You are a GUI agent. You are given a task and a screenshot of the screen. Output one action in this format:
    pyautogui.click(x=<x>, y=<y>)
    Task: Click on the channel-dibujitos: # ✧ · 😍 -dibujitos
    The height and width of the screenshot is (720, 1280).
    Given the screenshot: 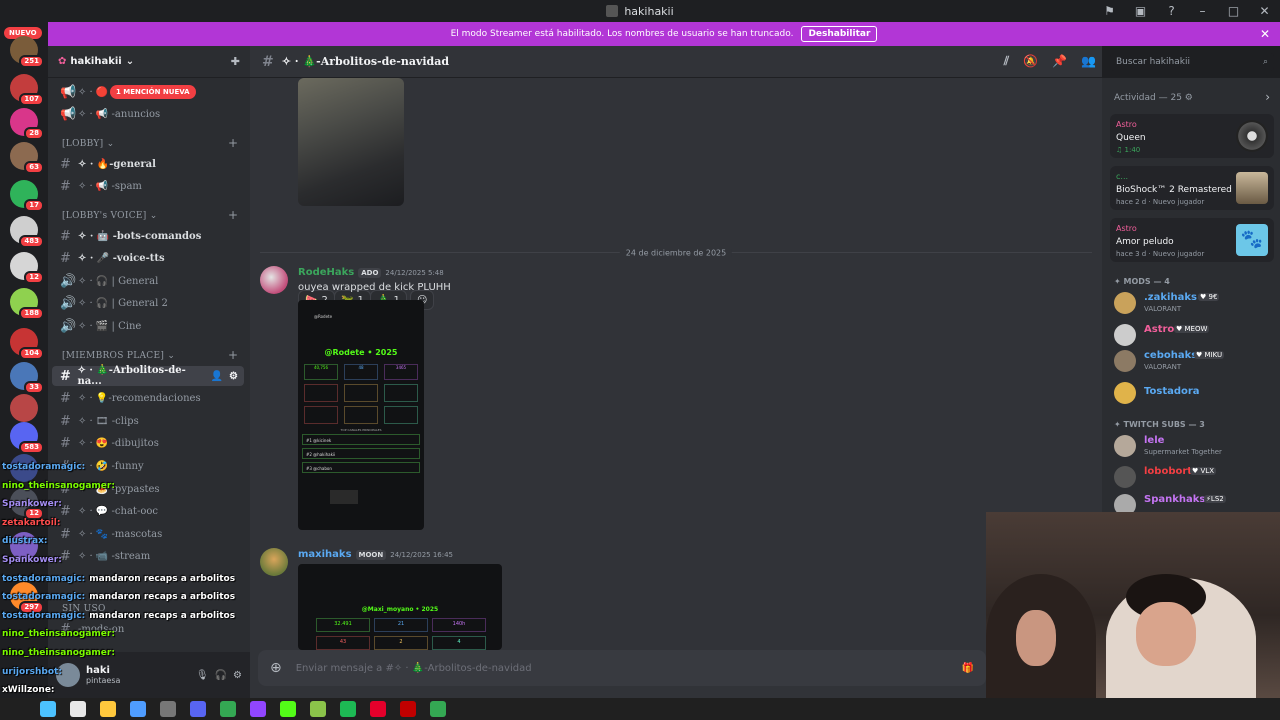 What is the action you would take?
    pyautogui.click(x=148, y=443)
    